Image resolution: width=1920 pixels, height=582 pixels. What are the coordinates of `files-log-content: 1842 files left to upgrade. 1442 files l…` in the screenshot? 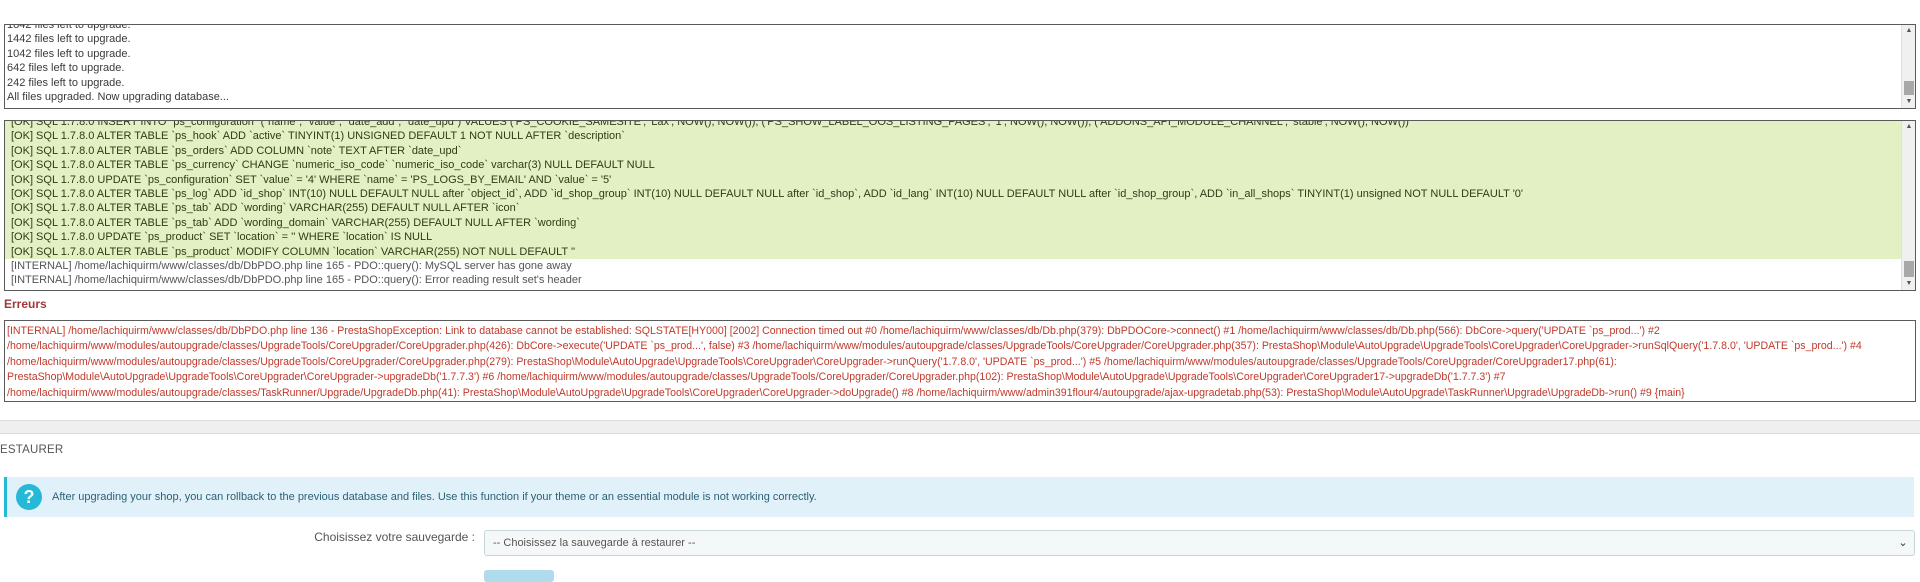 It's located at (953, 66).